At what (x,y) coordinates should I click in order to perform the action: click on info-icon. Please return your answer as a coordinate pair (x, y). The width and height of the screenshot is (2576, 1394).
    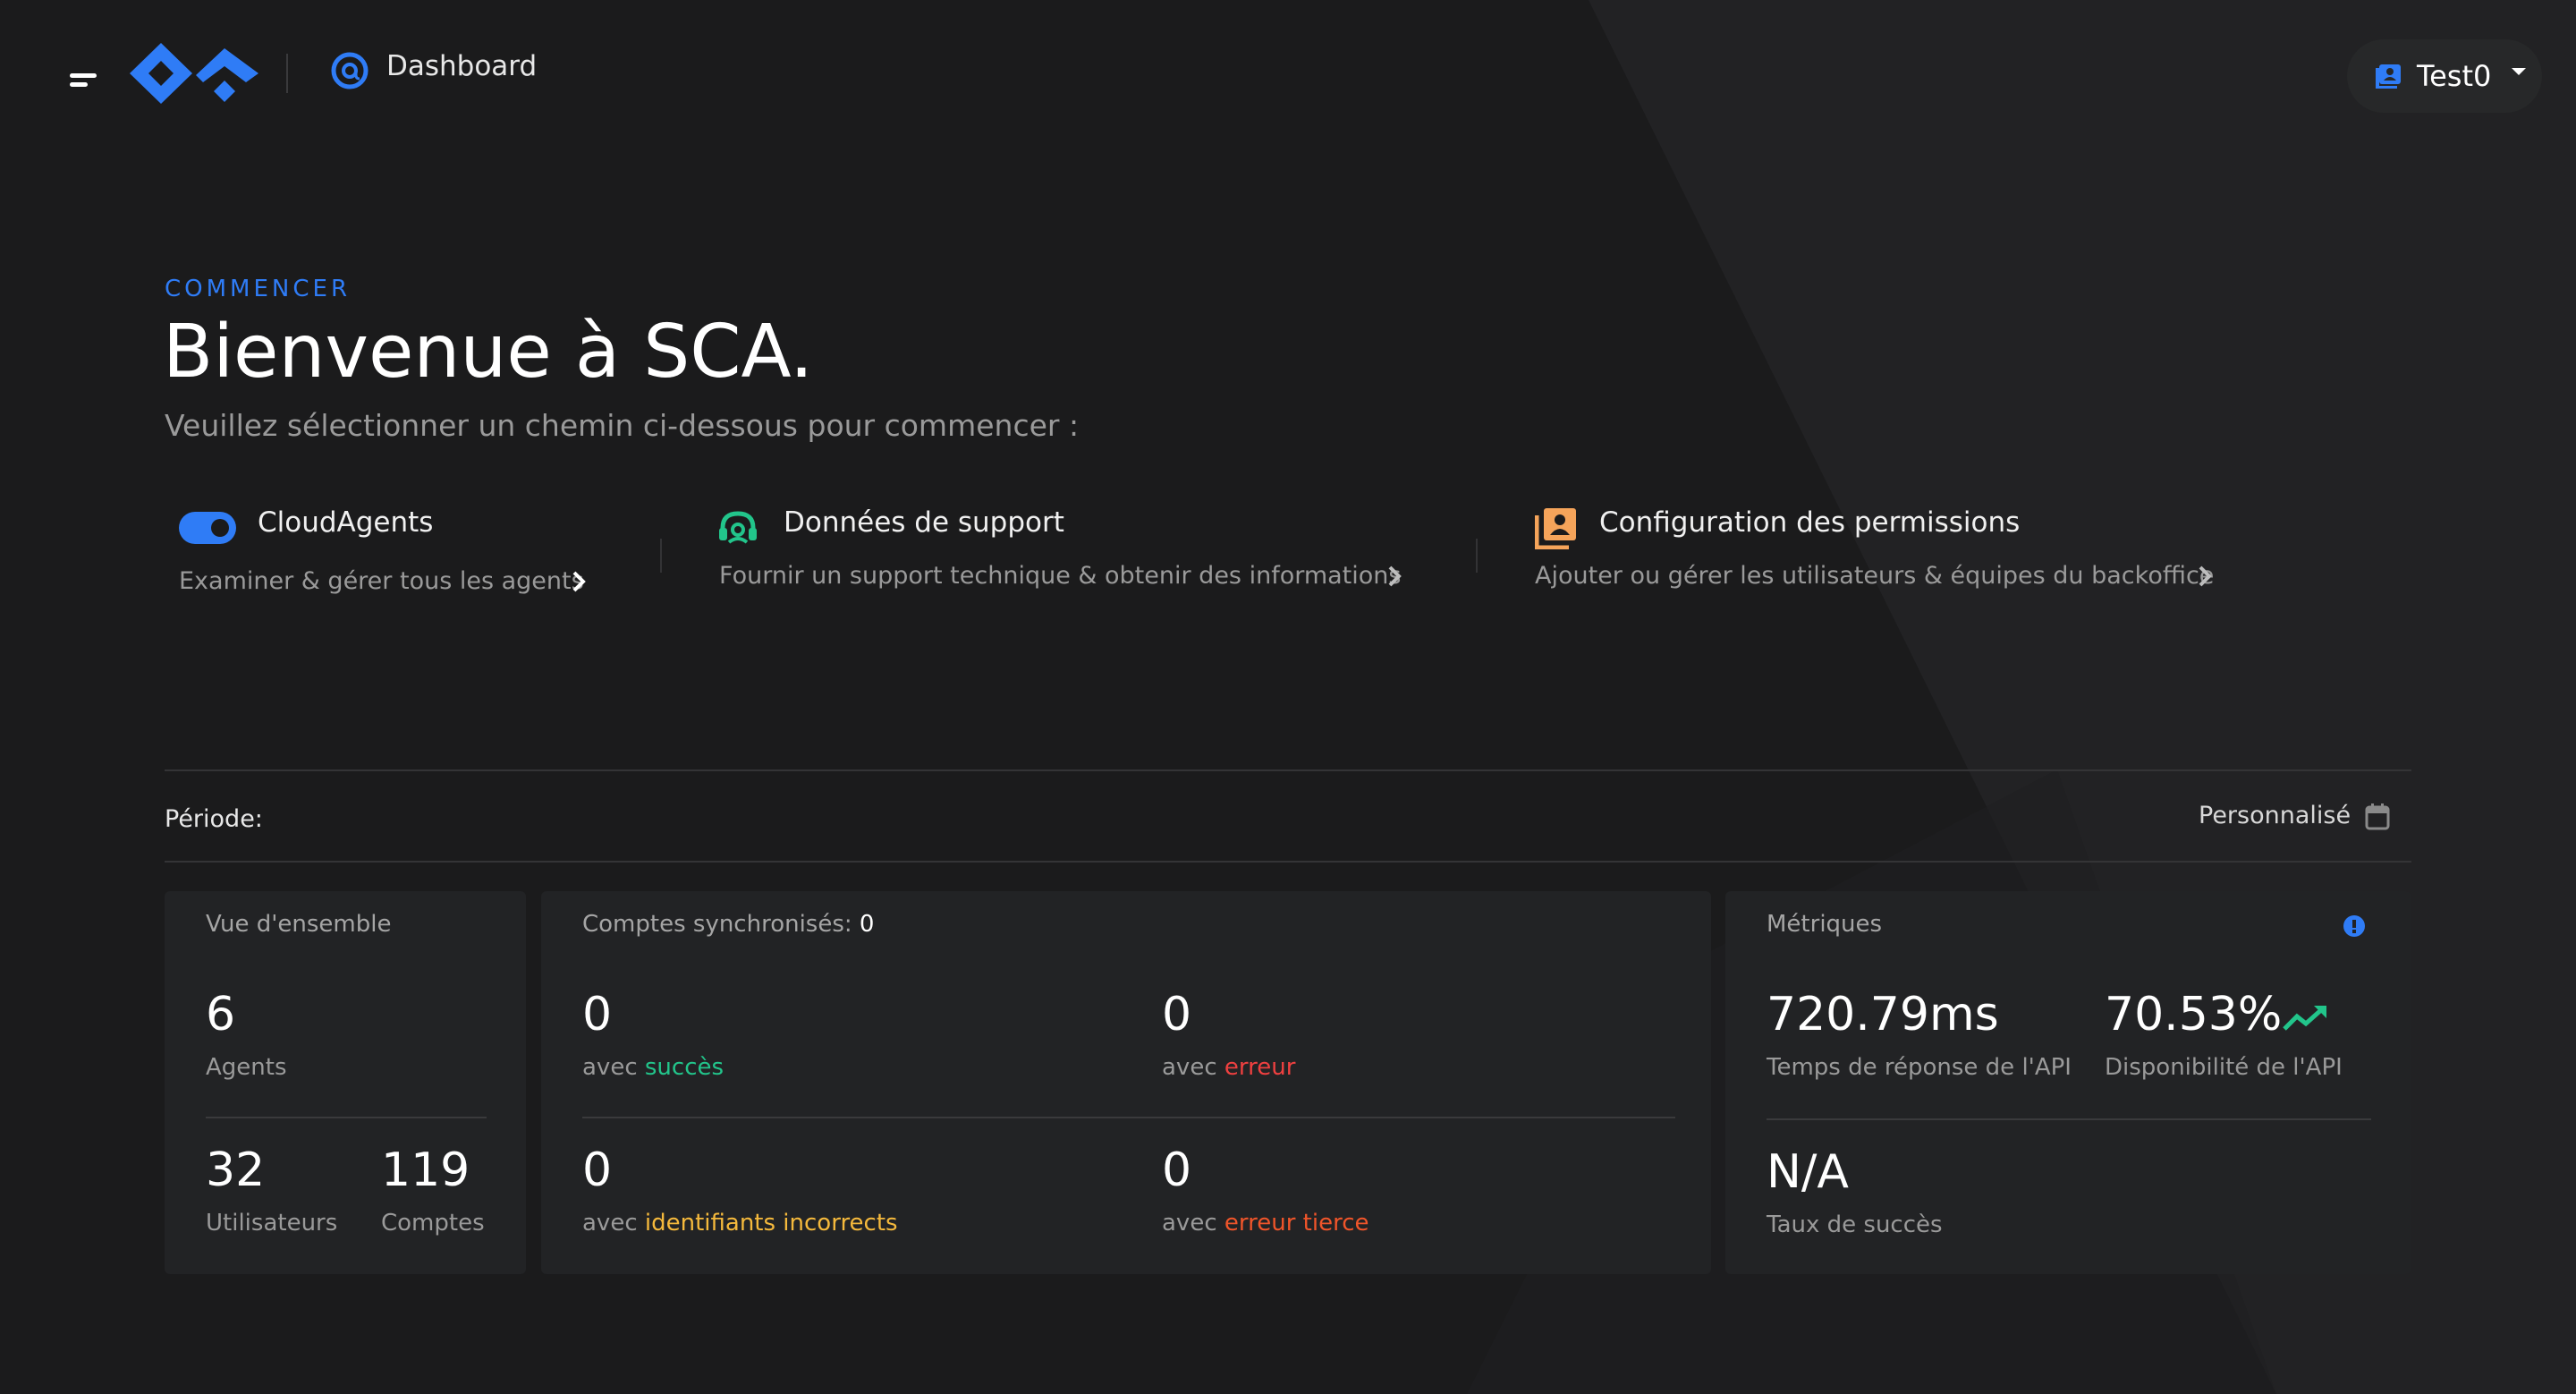
    Looking at the image, I should click on (2354, 926).